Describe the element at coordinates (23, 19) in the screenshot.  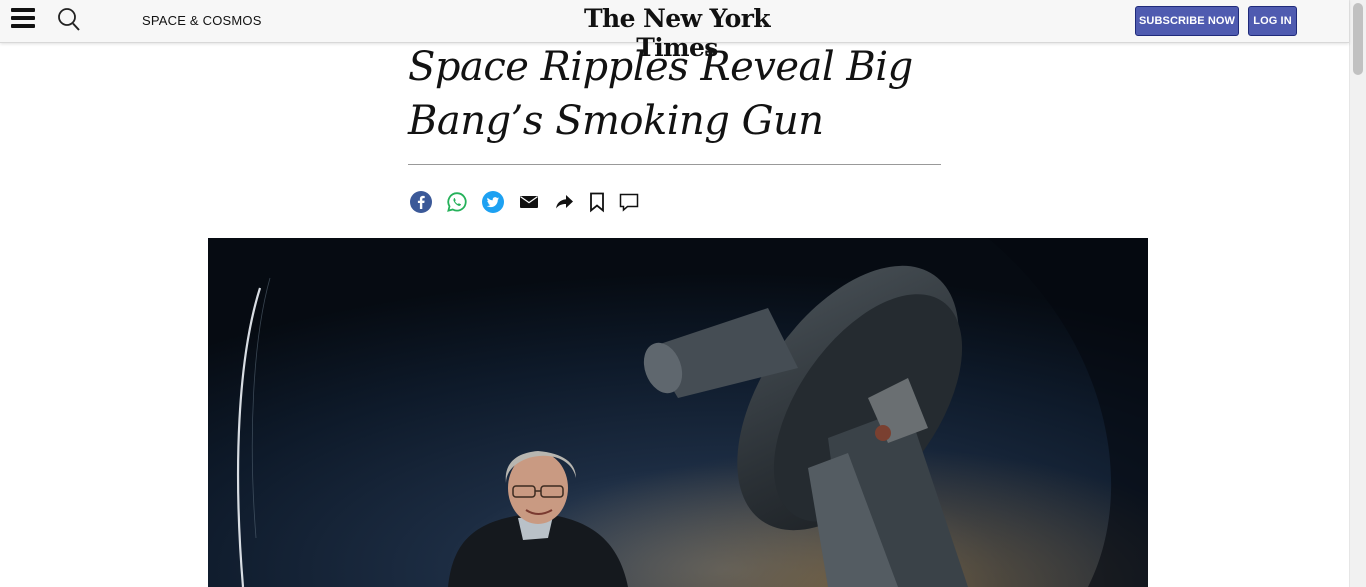
I see `hamburger-menu-icon` at that location.